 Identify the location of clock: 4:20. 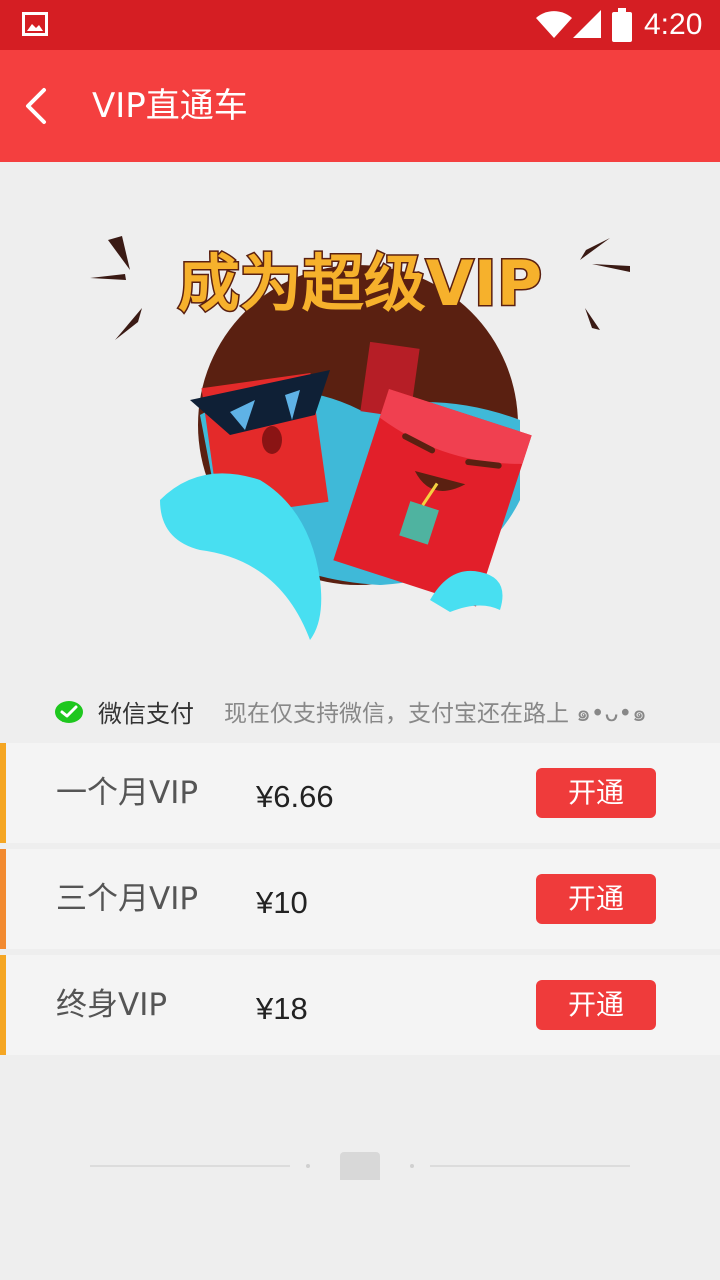
(673, 24).